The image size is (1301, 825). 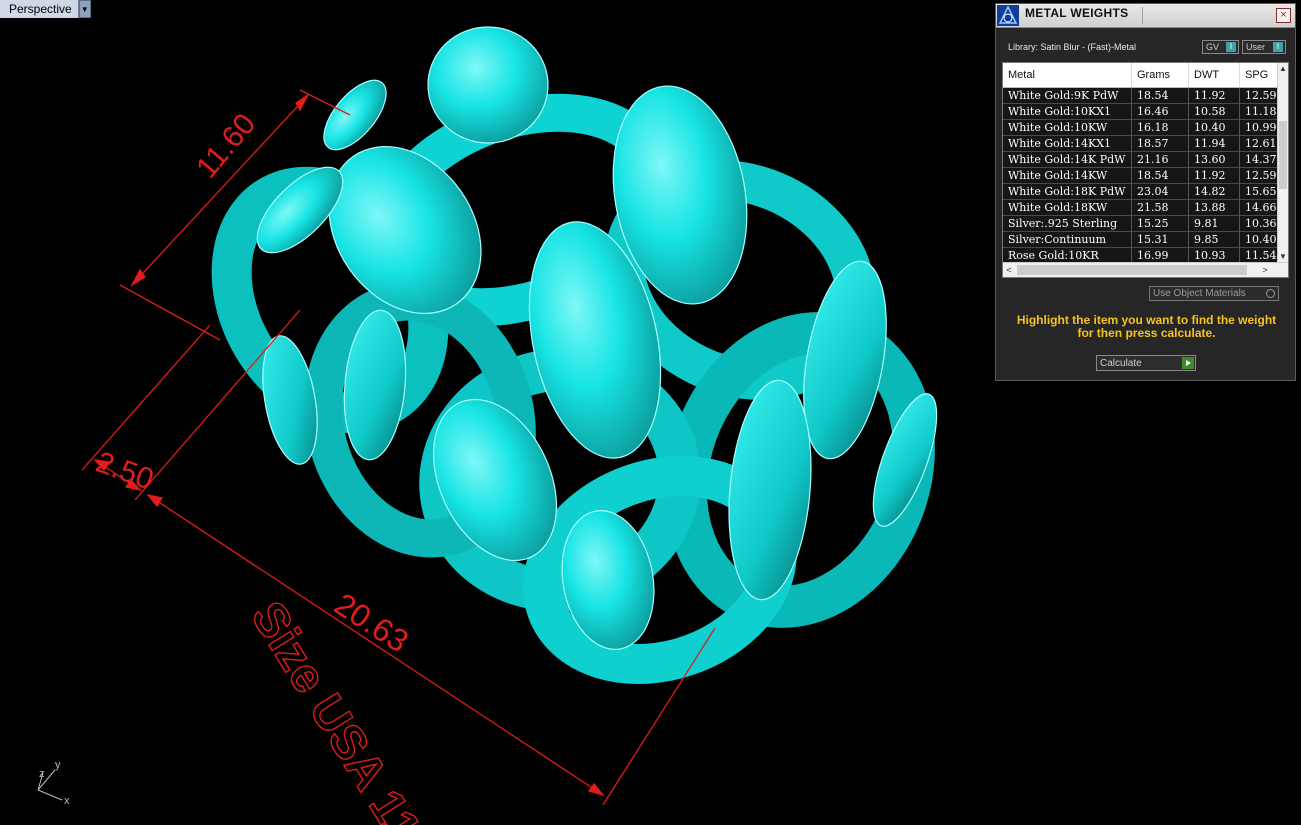 What do you see at coordinates (1270, 293) in the screenshot?
I see `radio-icon` at bounding box center [1270, 293].